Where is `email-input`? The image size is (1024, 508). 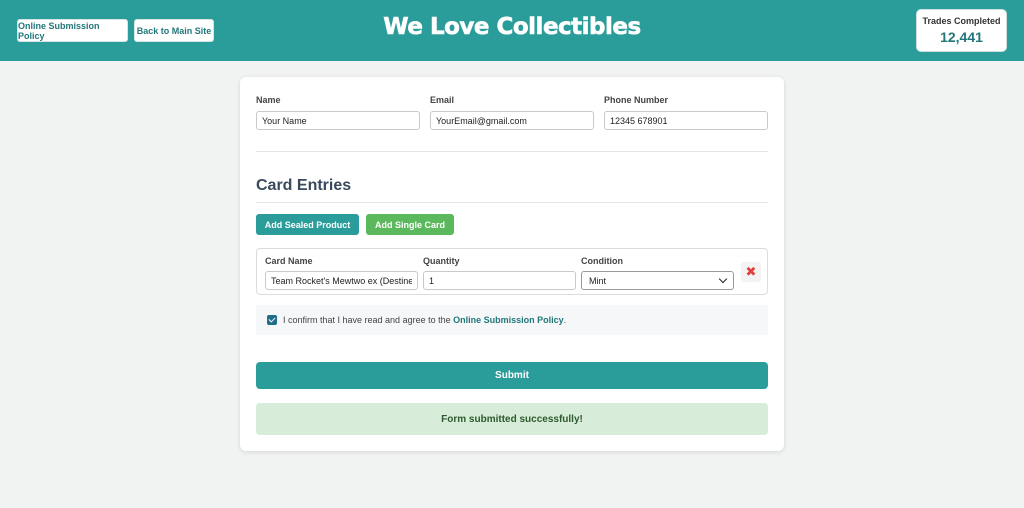
email-input is located at coordinates (512, 120).